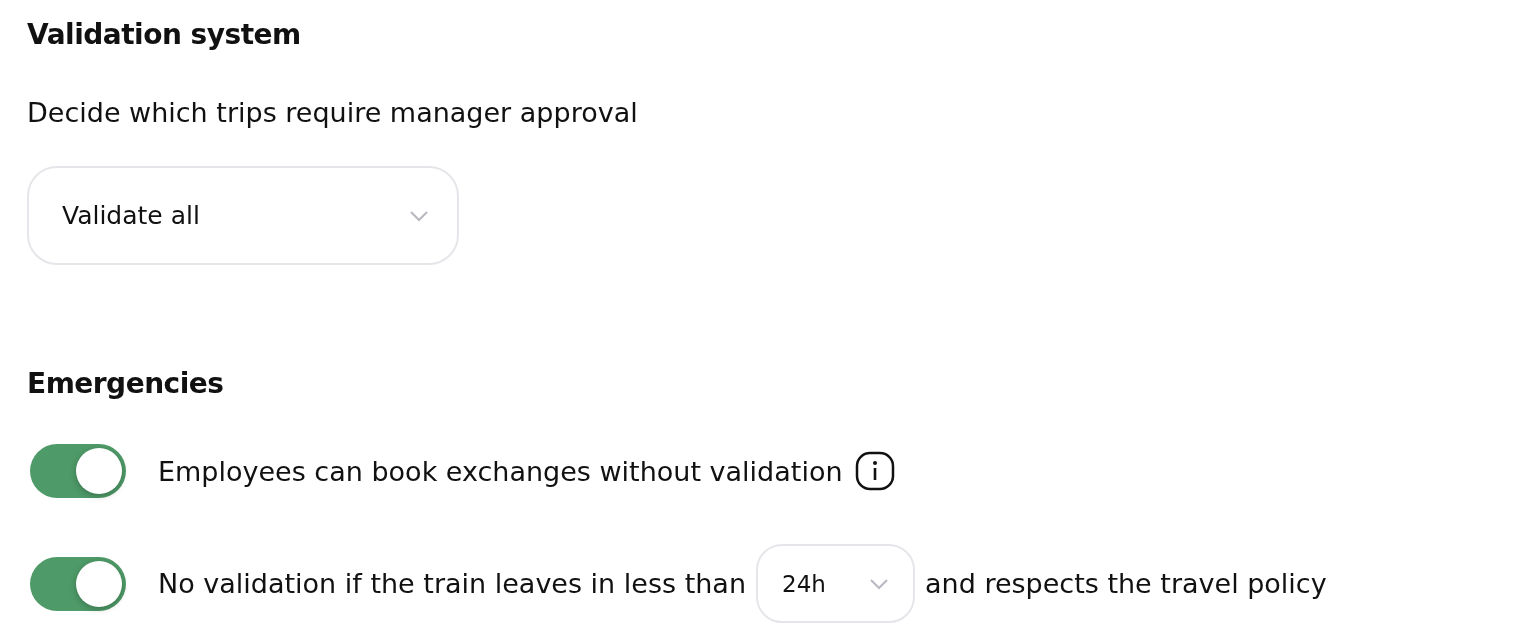  Describe the element at coordinates (126, 383) in the screenshot. I see `section-heading: Emergencies` at that location.